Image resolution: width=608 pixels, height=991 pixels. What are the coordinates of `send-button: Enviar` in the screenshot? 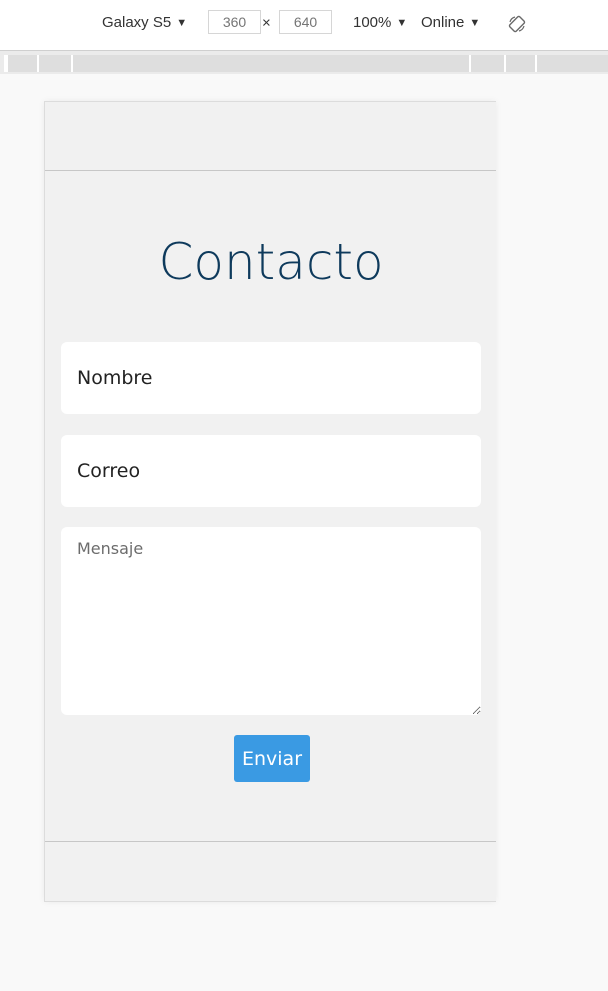 It's located at (272, 758).